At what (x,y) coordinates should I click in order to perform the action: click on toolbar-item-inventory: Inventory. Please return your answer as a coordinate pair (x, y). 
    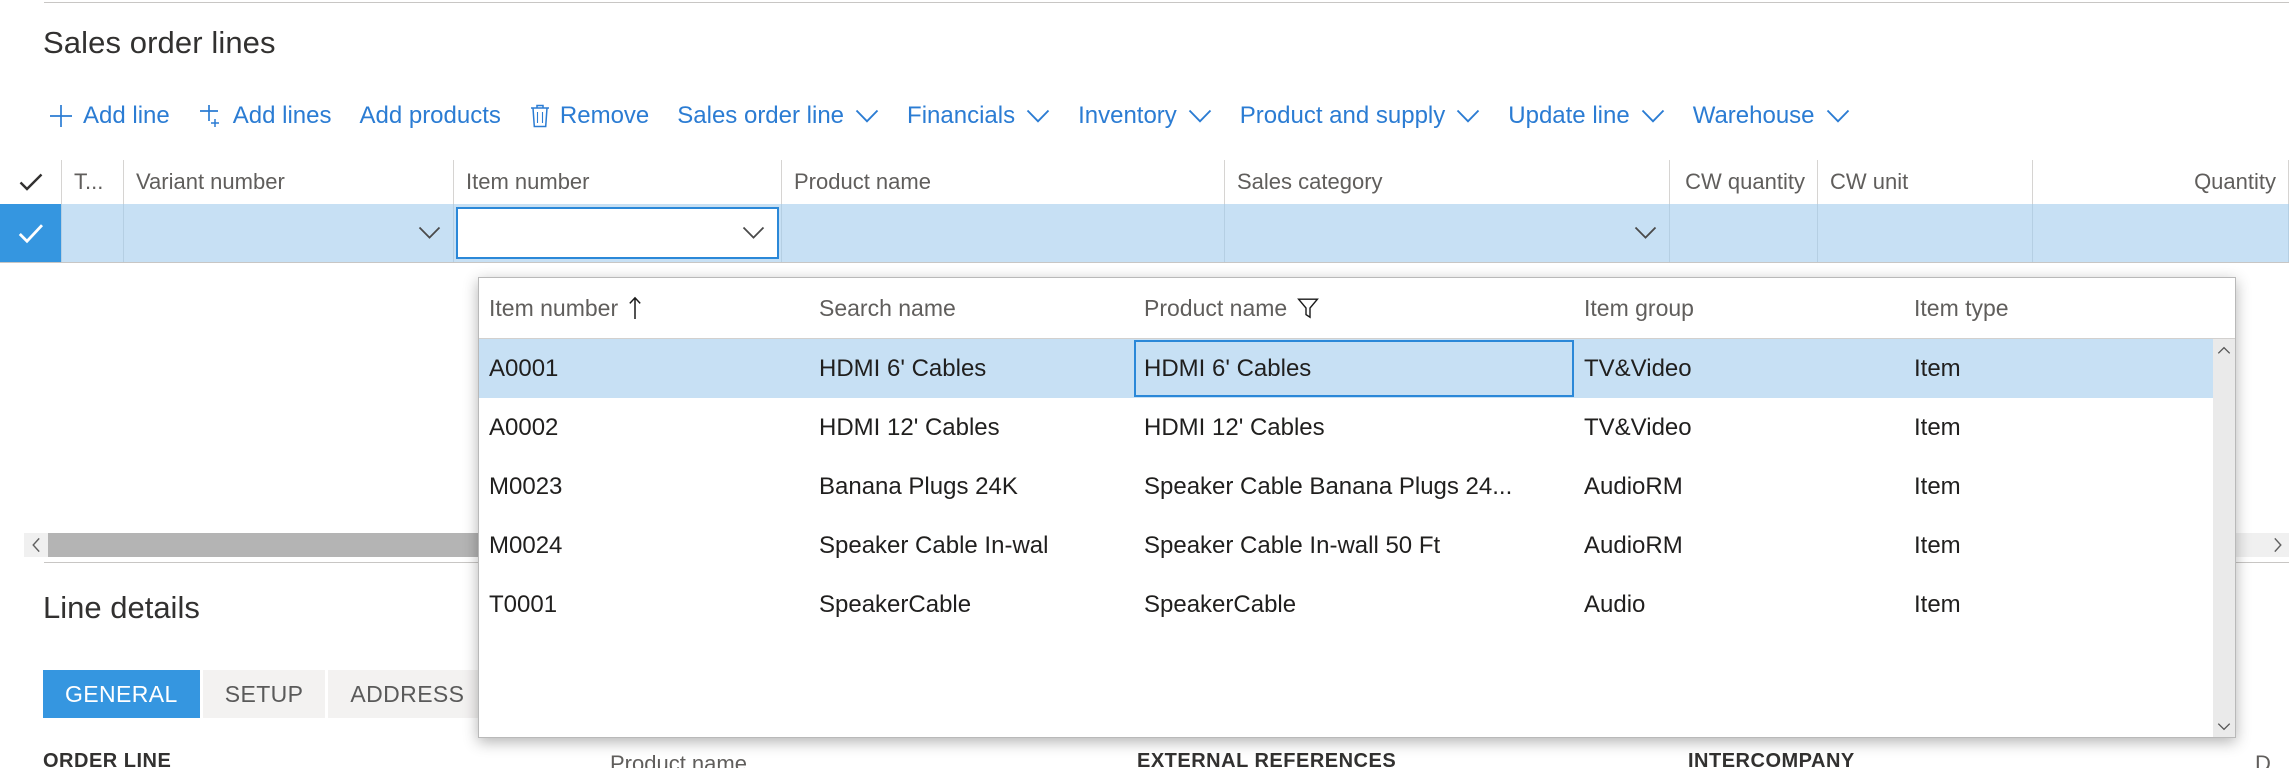
    Looking at the image, I should click on (1145, 116).